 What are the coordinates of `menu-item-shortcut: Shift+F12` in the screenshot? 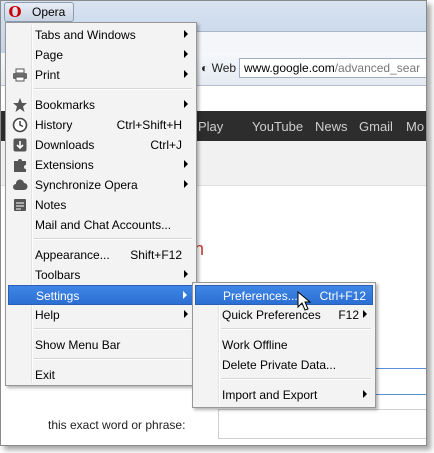 It's located at (156, 255).